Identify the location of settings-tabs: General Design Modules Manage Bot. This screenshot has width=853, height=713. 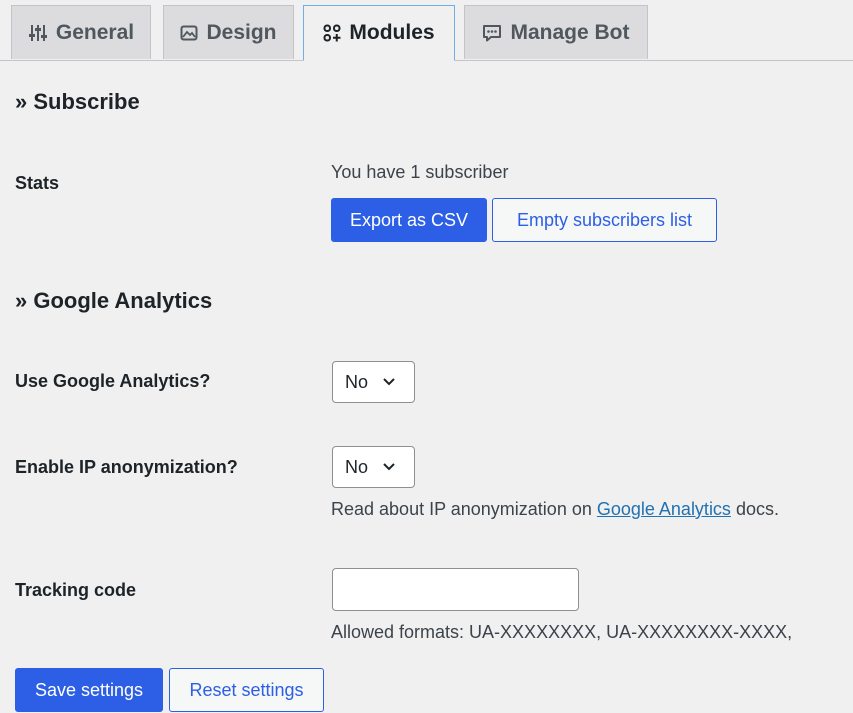
(426, 30).